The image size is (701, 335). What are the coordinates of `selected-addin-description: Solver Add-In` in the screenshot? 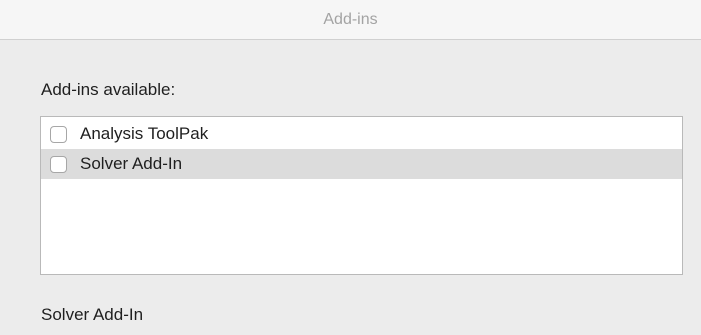 It's located at (92, 314).